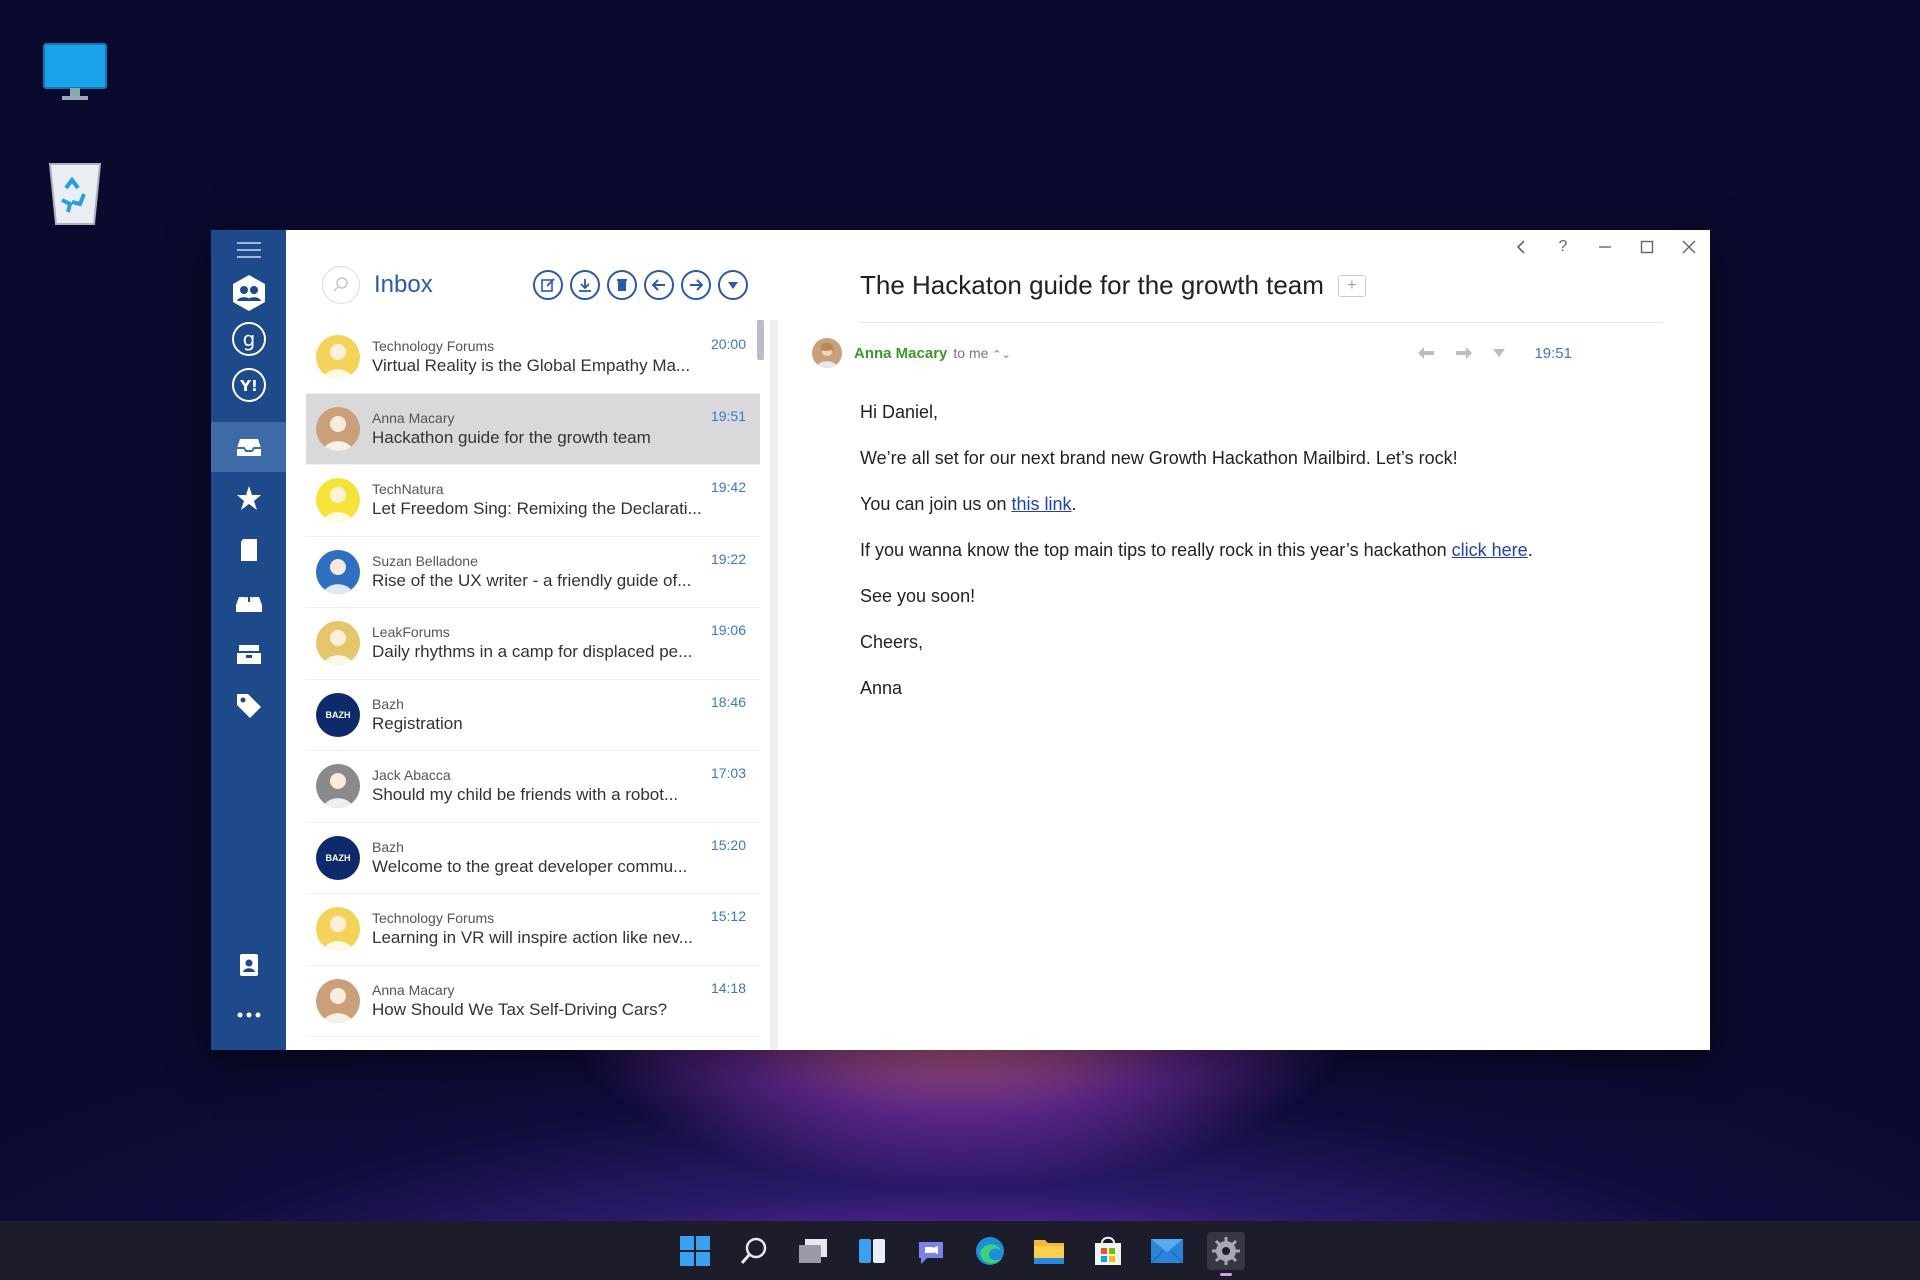  Describe the element at coordinates (413, 989) in the screenshot. I see `message-sender: Anna Macary` at that location.